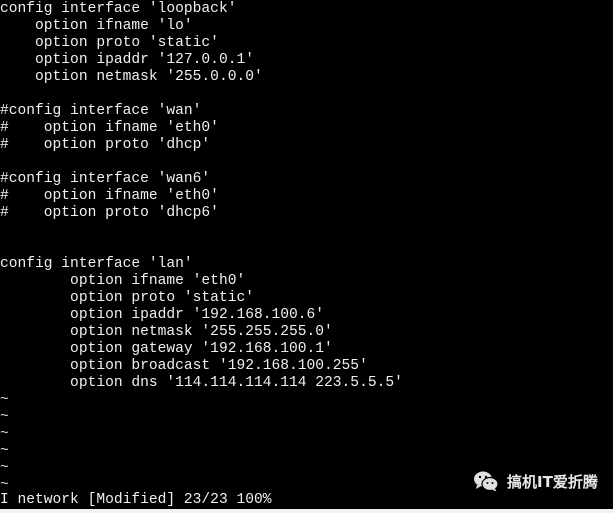  What do you see at coordinates (136, 500) in the screenshot?
I see `vi-status-line: I network [Modified] 23/23 100%` at bounding box center [136, 500].